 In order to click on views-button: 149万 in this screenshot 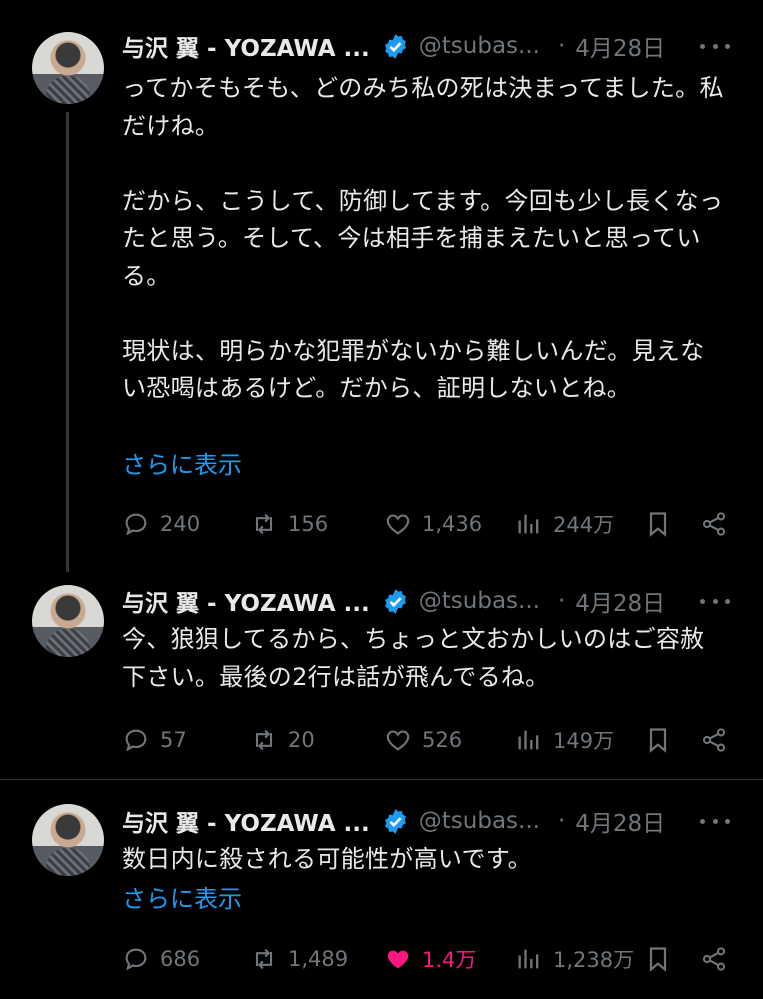, I will do `click(564, 740)`.